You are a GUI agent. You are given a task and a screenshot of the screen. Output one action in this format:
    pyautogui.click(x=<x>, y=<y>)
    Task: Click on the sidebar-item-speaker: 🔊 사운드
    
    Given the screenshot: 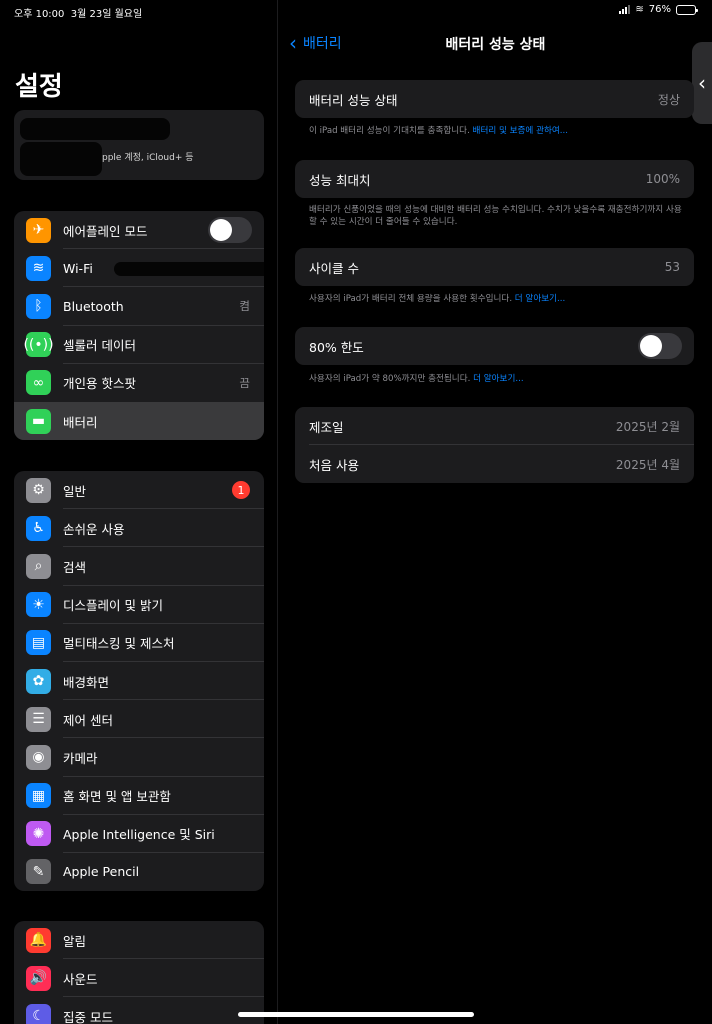 What is the action you would take?
    pyautogui.click(x=139, y=978)
    